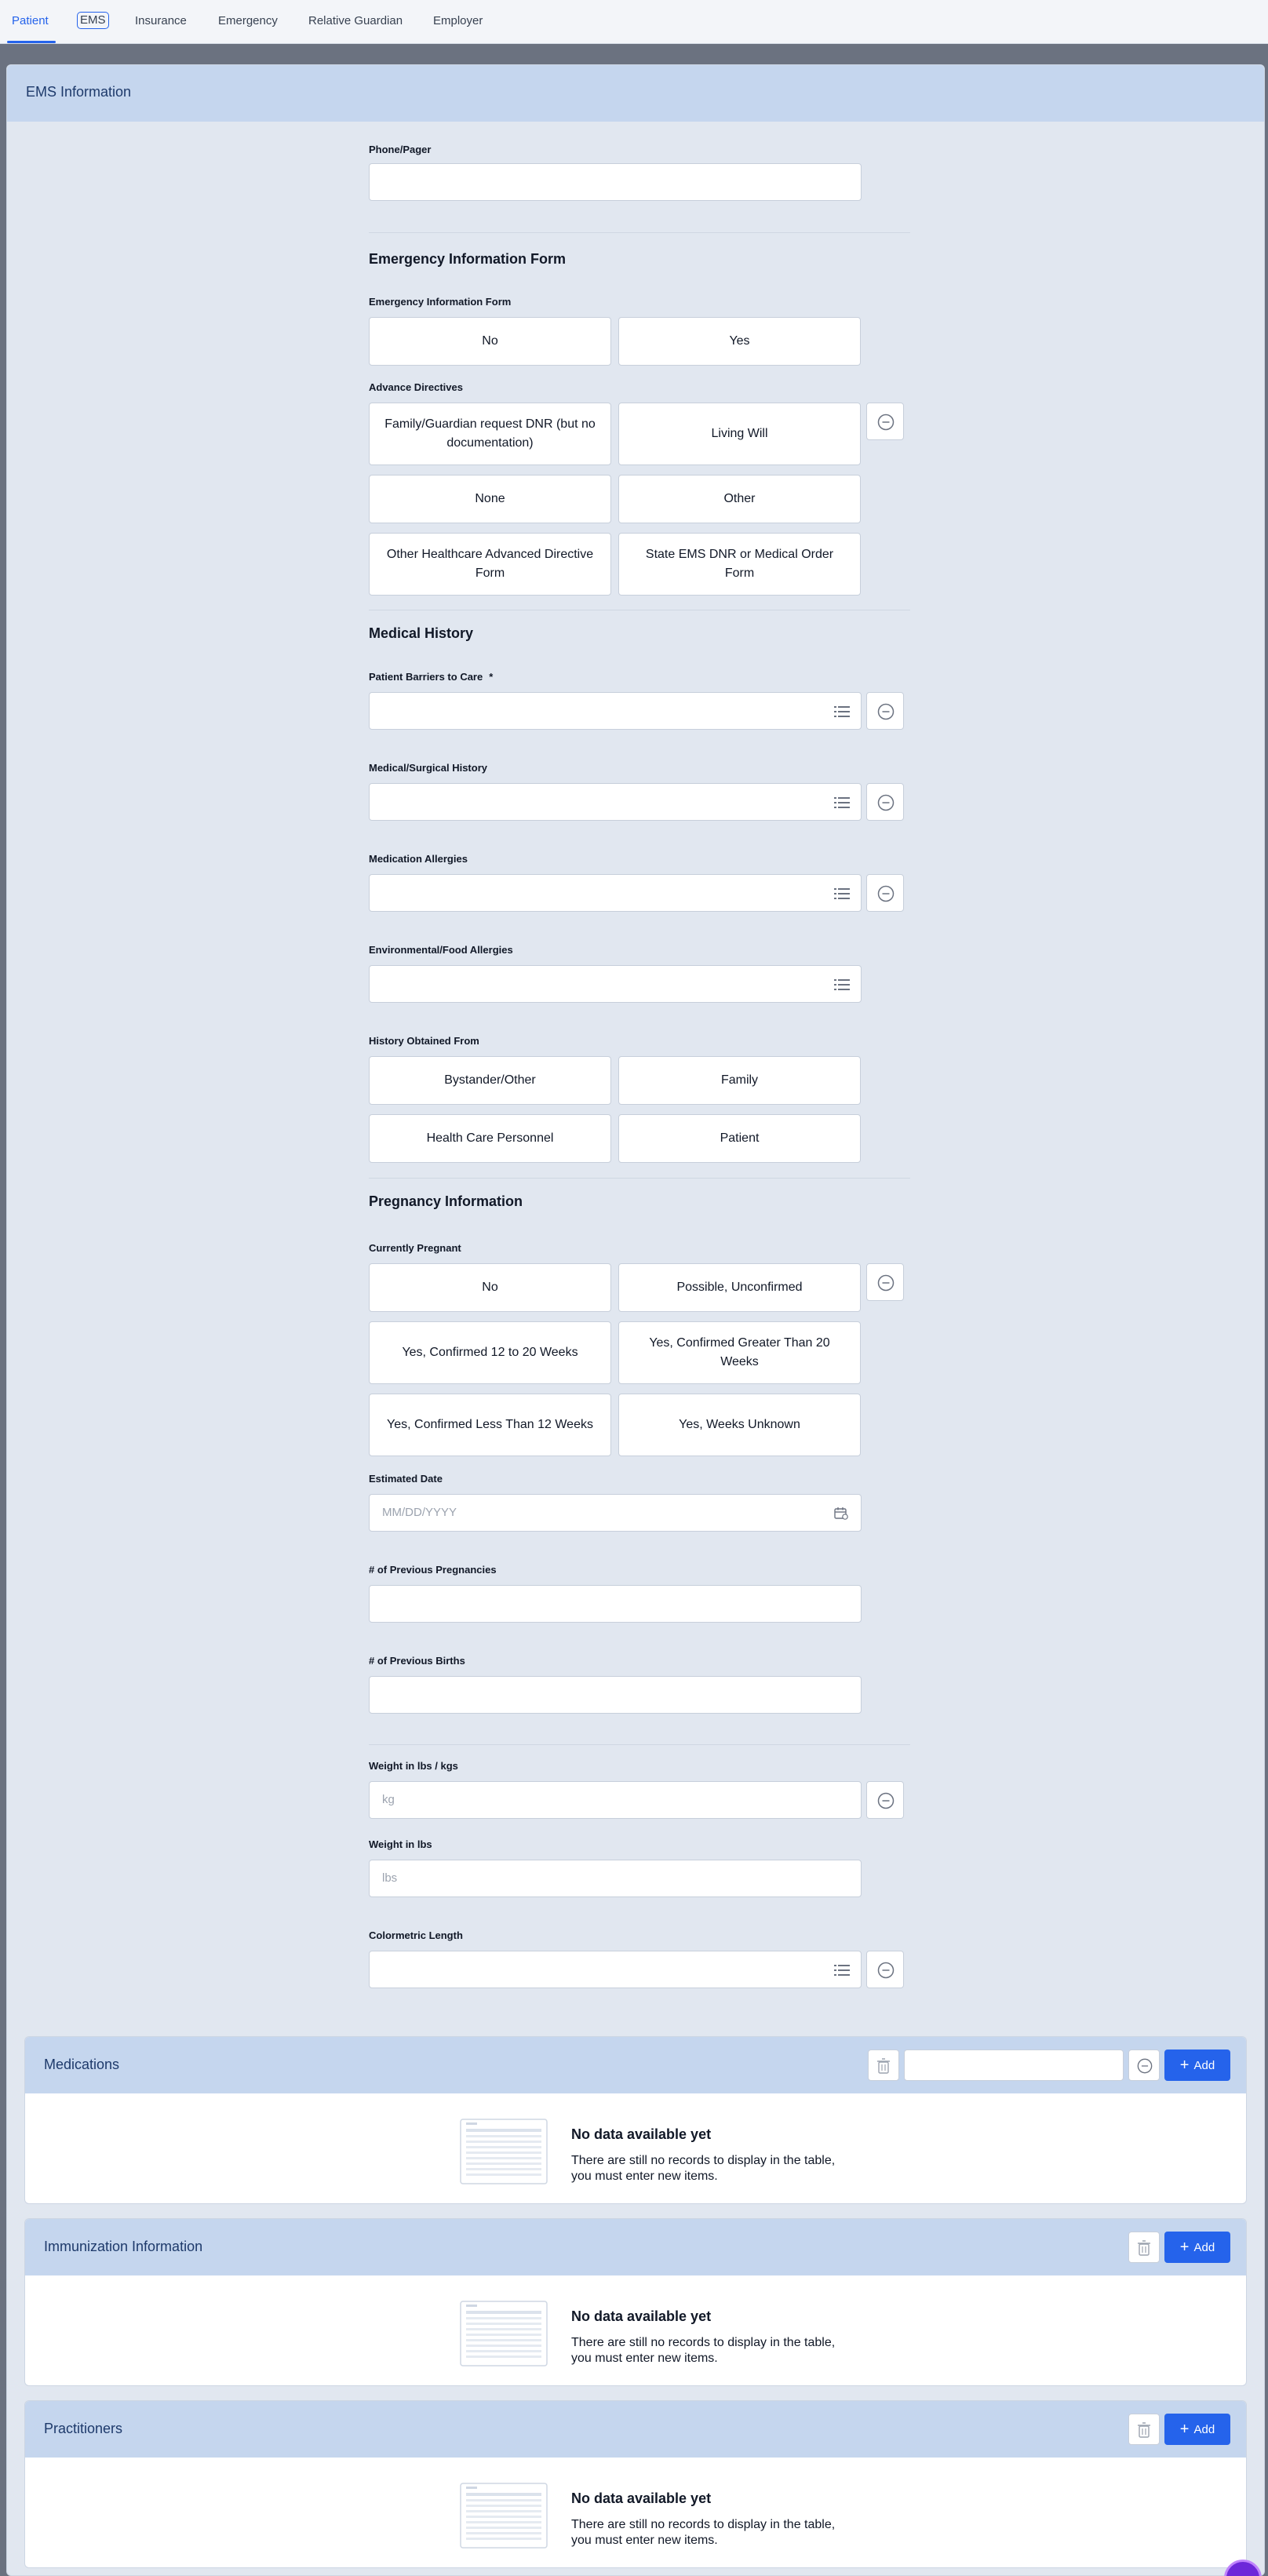  I want to click on clear-filter-button, so click(1144, 2065).